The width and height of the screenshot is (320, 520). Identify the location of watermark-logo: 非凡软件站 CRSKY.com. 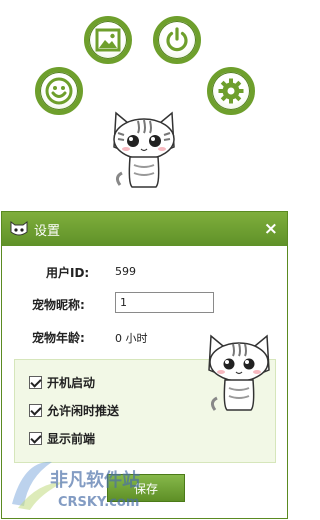
(76, 485).